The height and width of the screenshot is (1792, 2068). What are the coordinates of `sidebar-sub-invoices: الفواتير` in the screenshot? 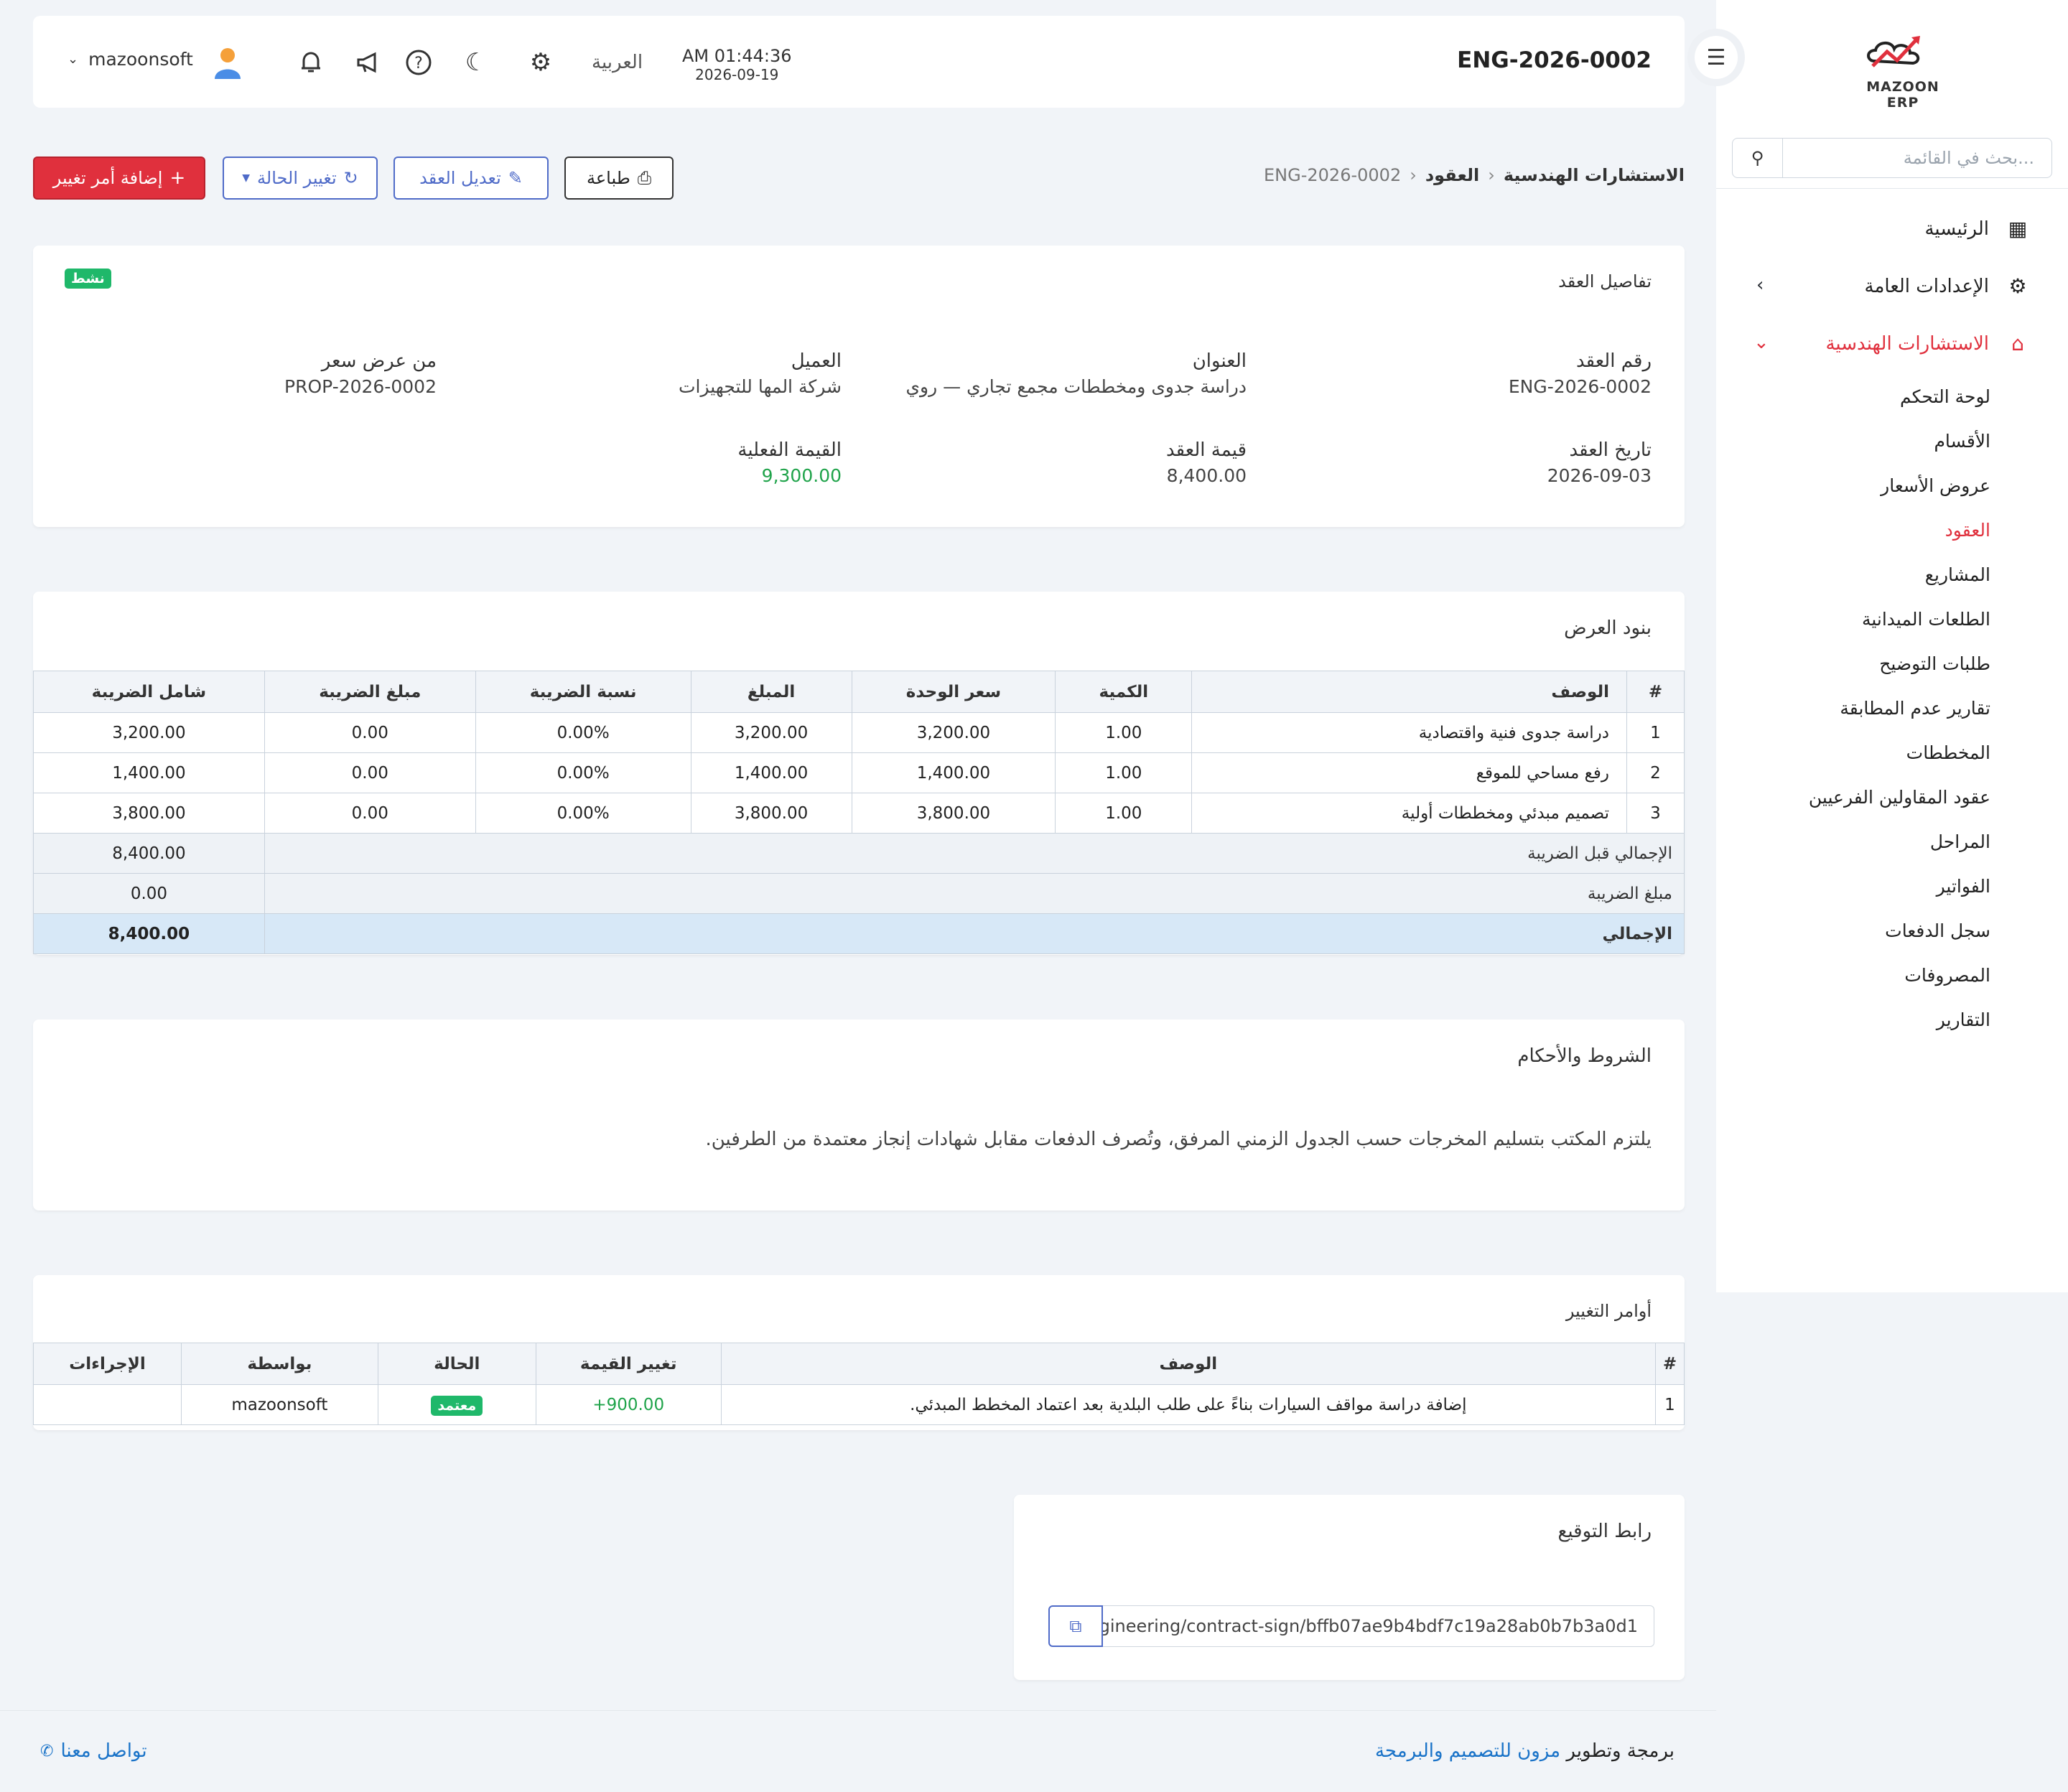 It's located at (1963, 886).